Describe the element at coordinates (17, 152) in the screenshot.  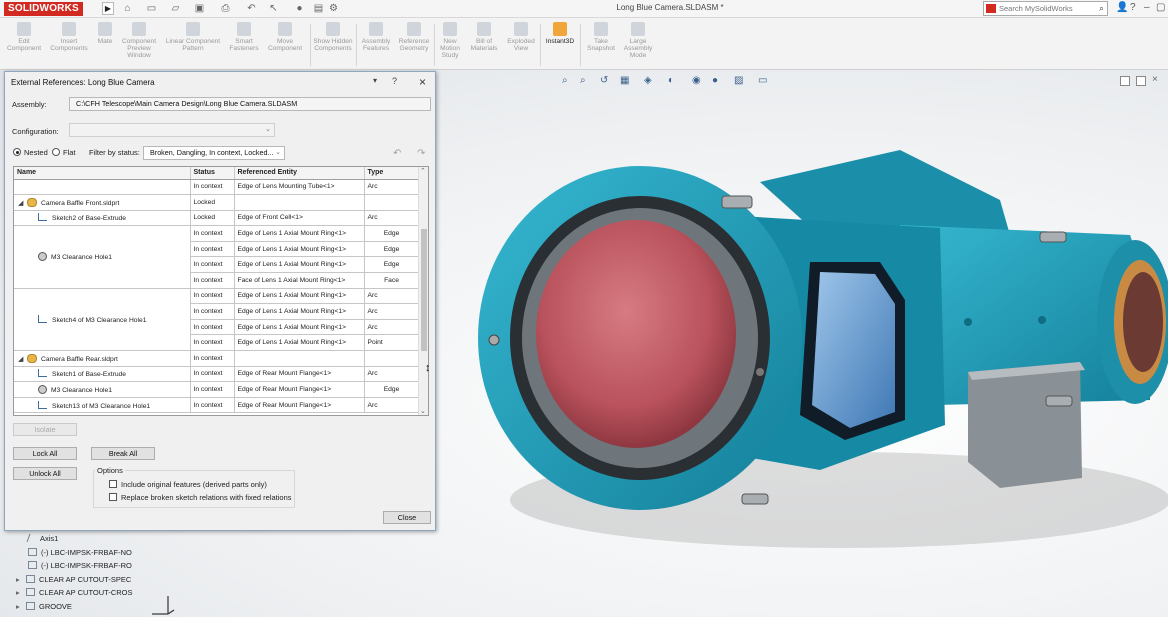
I see `nested-radio` at that location.